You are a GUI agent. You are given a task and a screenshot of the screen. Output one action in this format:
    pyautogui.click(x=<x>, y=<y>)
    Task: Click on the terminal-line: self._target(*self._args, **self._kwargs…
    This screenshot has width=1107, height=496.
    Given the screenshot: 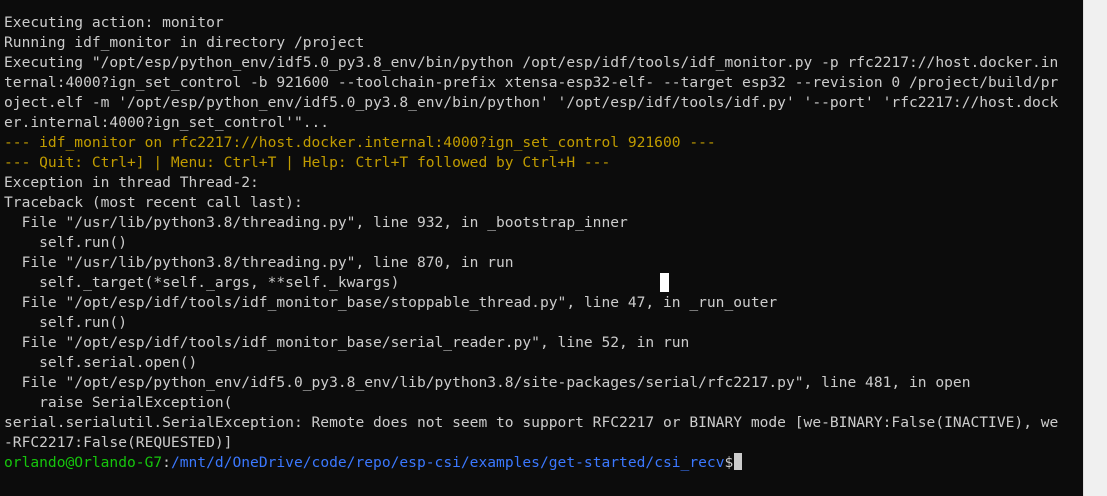 What is the action you would take?
    pyautogui.click(x=202, y=282)
    